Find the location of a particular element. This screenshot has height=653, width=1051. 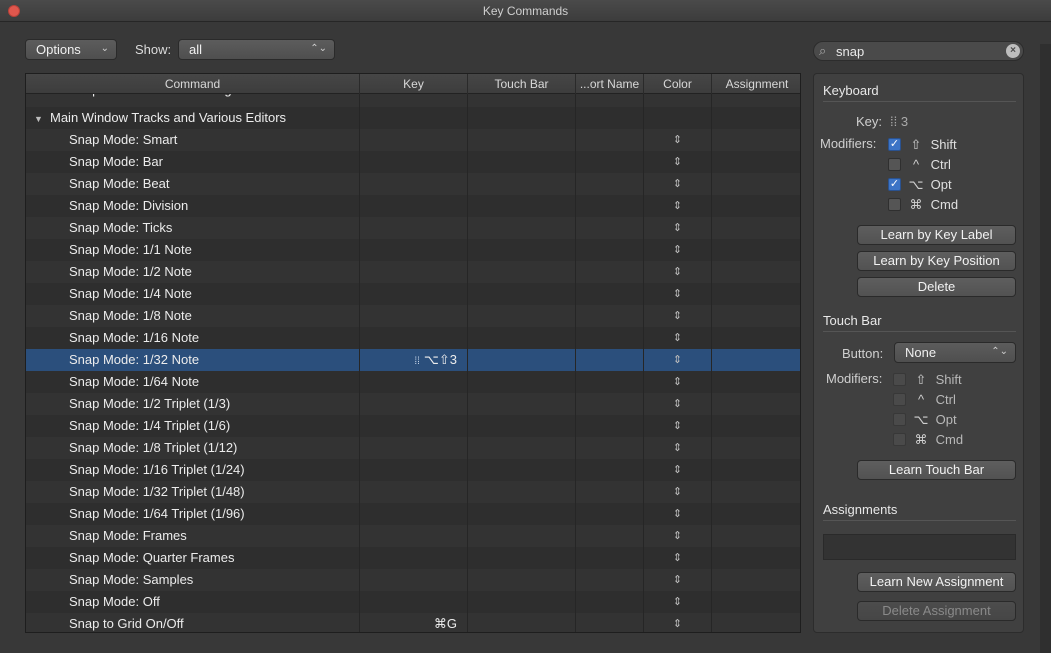

column-header-touch-bar: Touch Bar is located at coordinates (522, 84).